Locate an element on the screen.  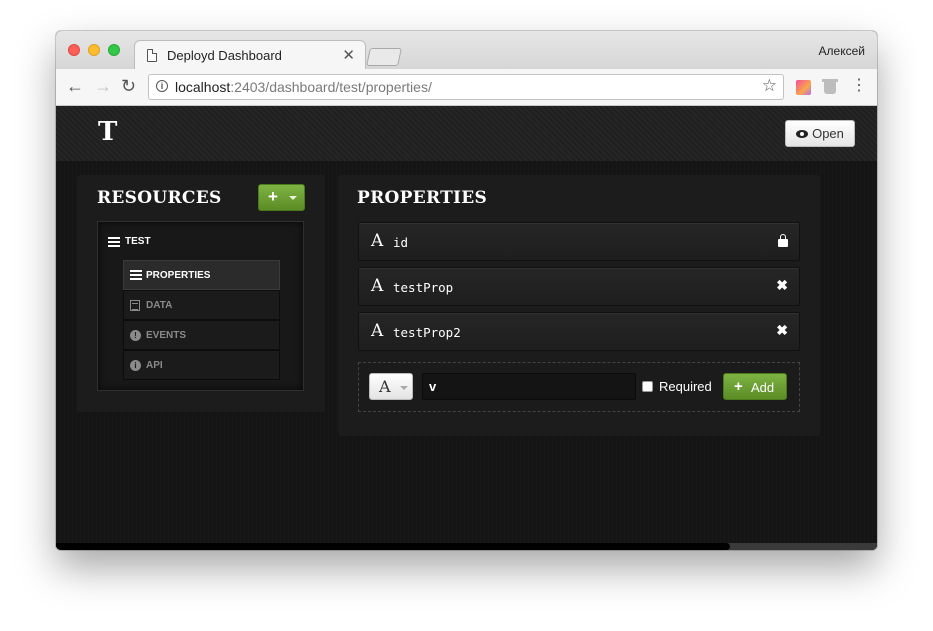
horizontal-scrollbar is located at coordinates (466, 546).